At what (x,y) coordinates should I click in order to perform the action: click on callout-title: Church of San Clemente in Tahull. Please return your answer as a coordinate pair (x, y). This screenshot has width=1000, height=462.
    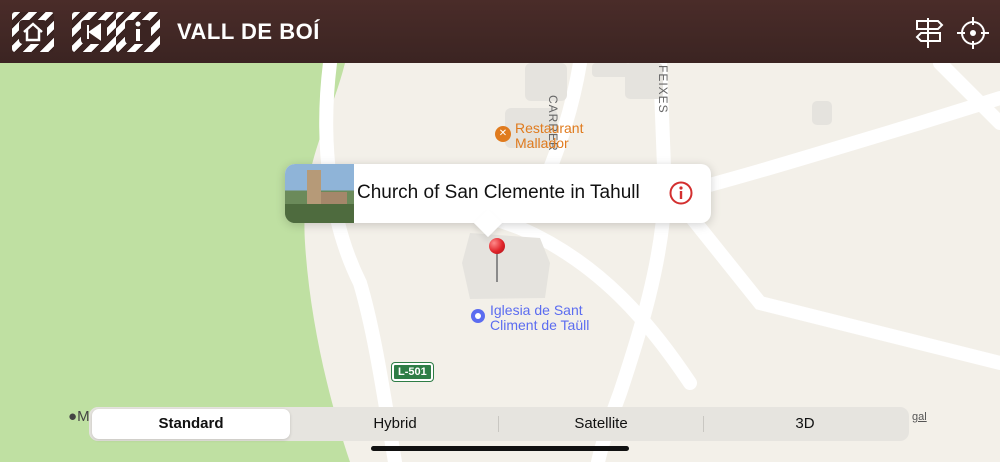
    Looking at the image, I should click on (498, 193).